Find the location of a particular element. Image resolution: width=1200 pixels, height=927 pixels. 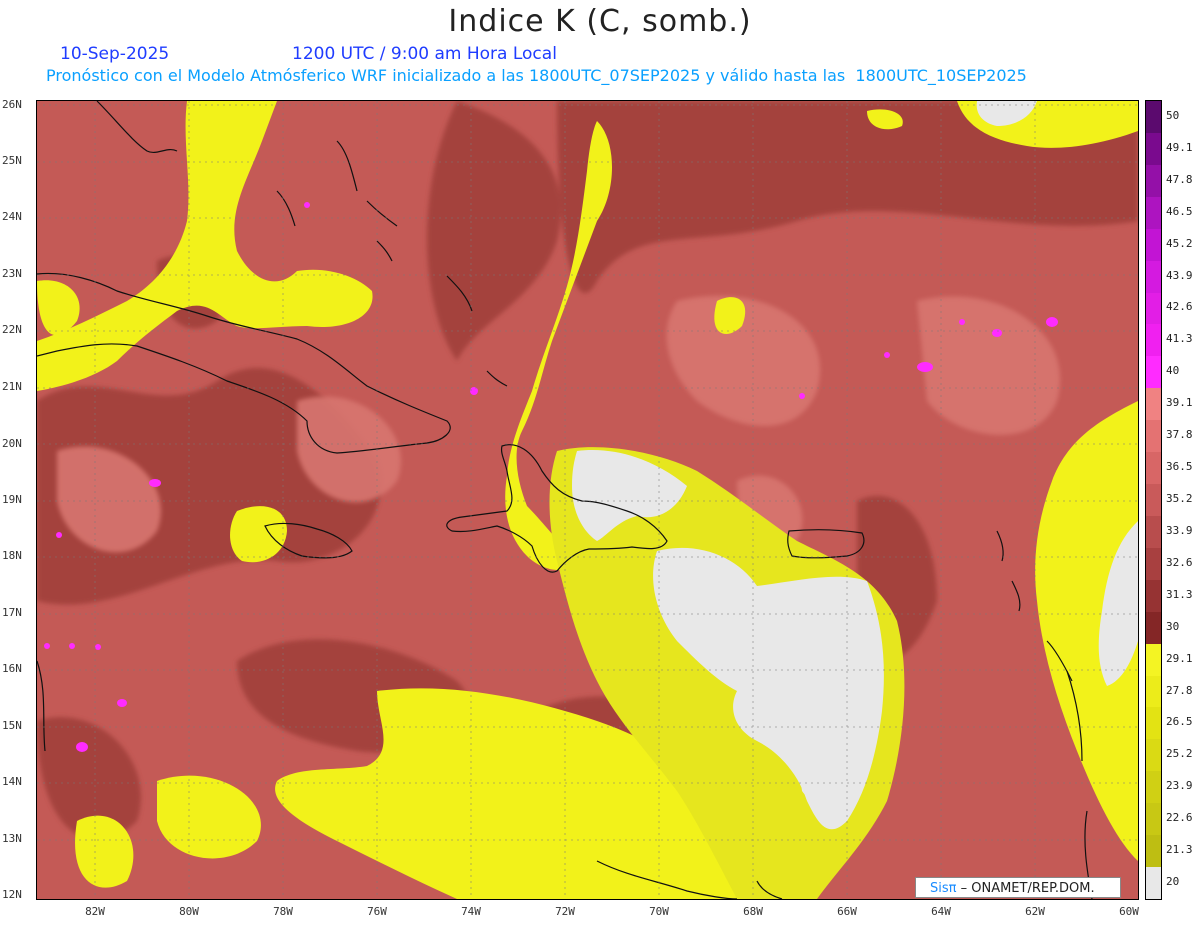

lat-label: 18N is located at coordinates (12, 555).